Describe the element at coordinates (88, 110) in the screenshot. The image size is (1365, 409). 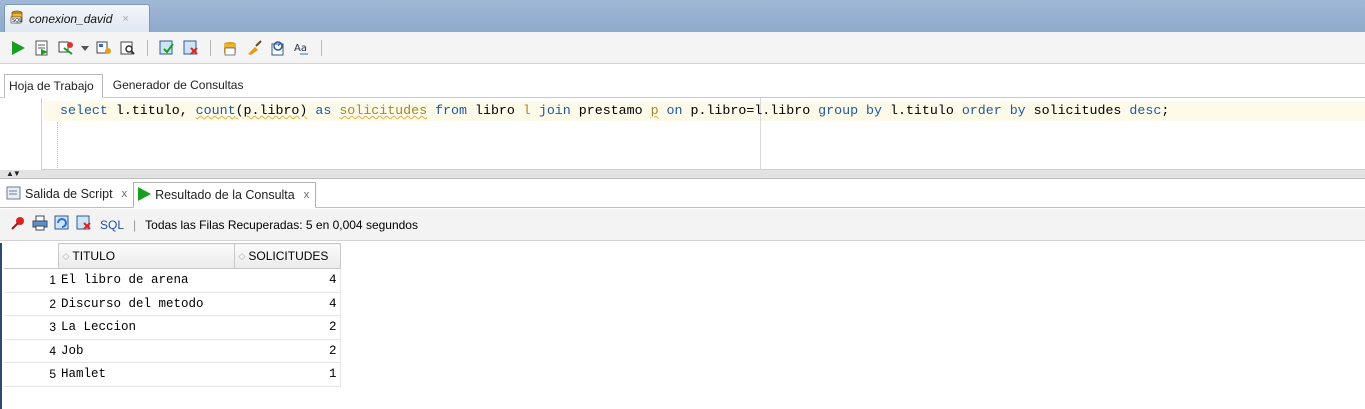
I see `sql-token: select` at that location.